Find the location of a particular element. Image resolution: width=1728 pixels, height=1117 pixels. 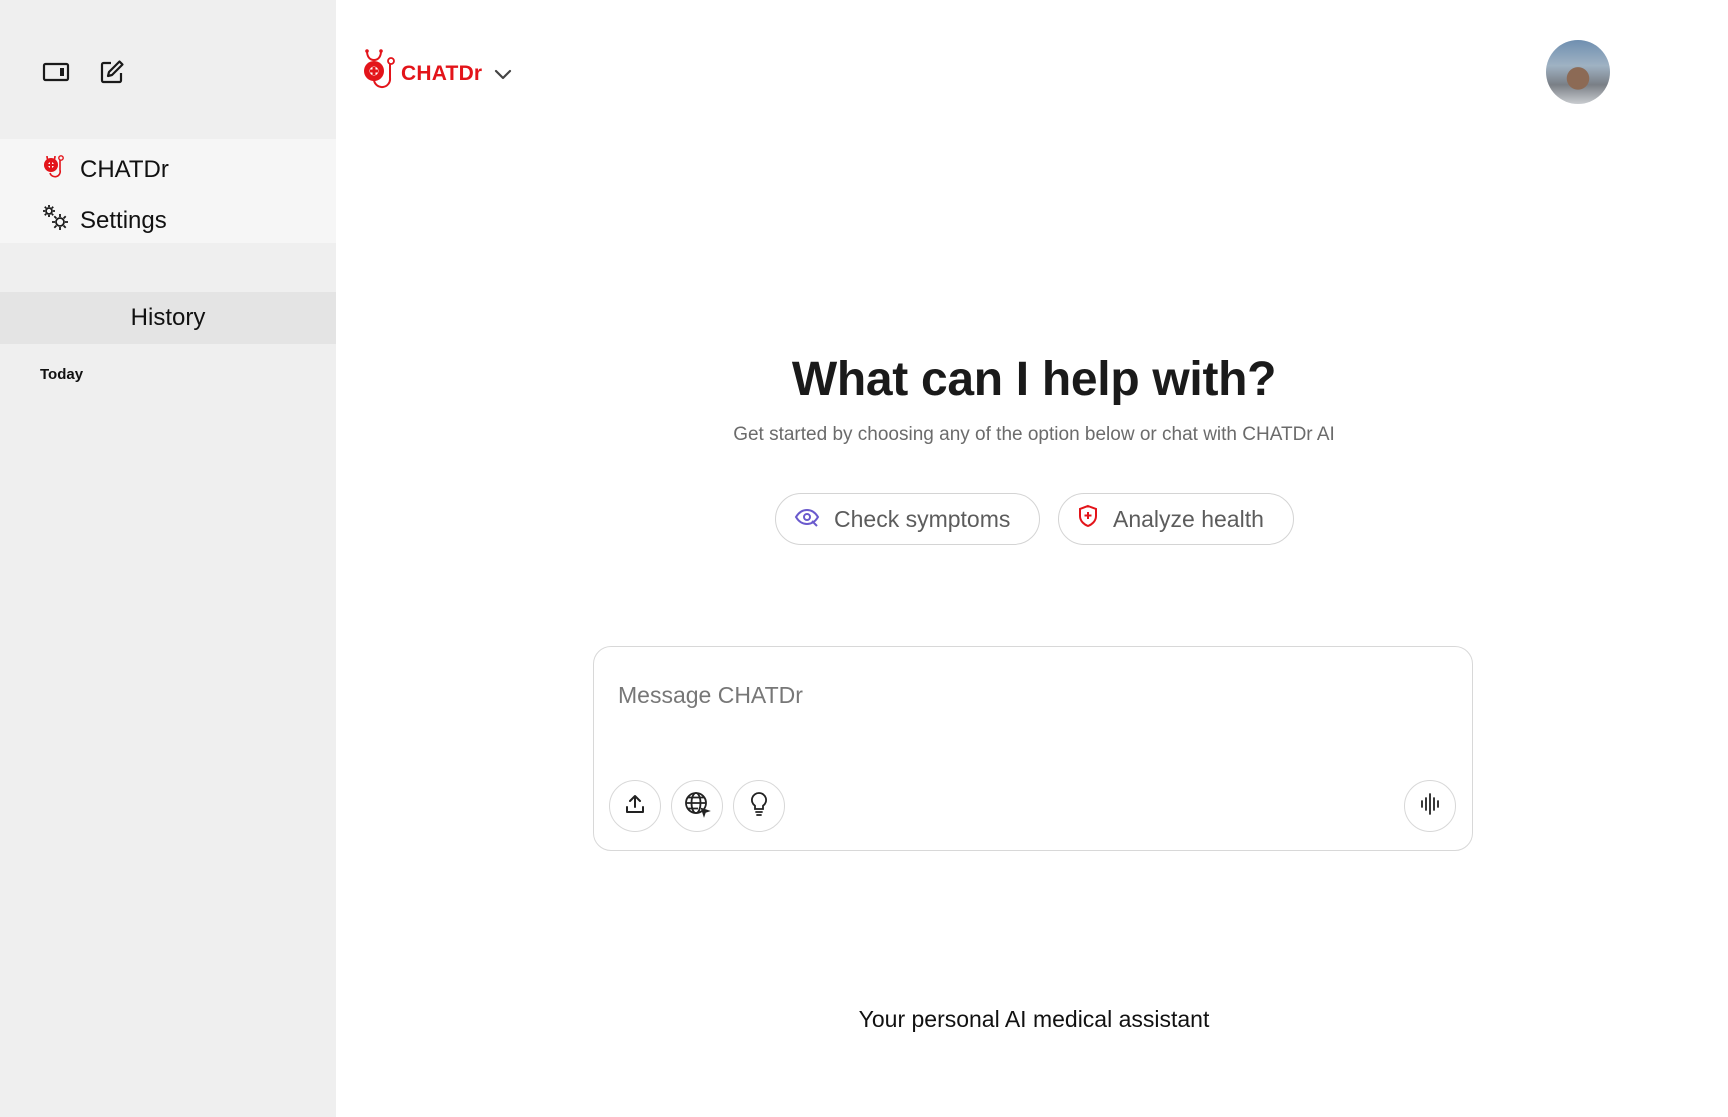

sidebar-toolbar is located at coordinates (84, 72).